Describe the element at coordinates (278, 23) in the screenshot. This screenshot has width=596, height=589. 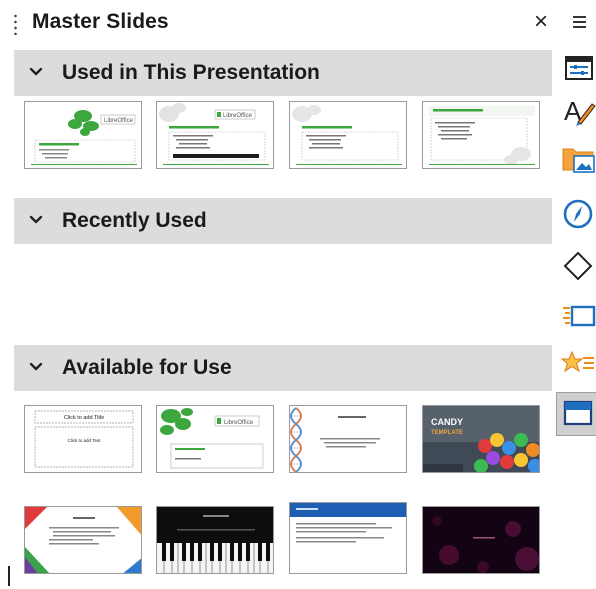
I see `panel-header: Master Slides ×` at that location.